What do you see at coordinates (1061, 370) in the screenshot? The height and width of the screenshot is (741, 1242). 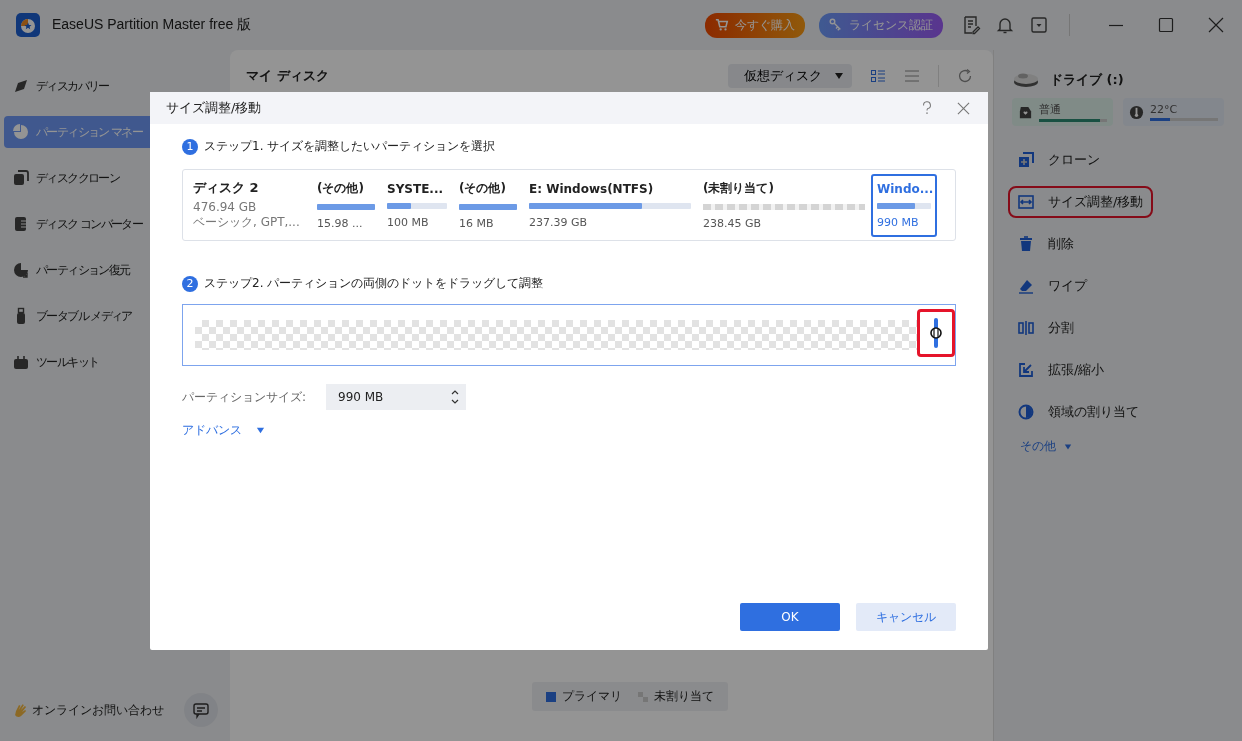 I see `action-item: 拡張/縮小` at bounding box center [1061, 370].